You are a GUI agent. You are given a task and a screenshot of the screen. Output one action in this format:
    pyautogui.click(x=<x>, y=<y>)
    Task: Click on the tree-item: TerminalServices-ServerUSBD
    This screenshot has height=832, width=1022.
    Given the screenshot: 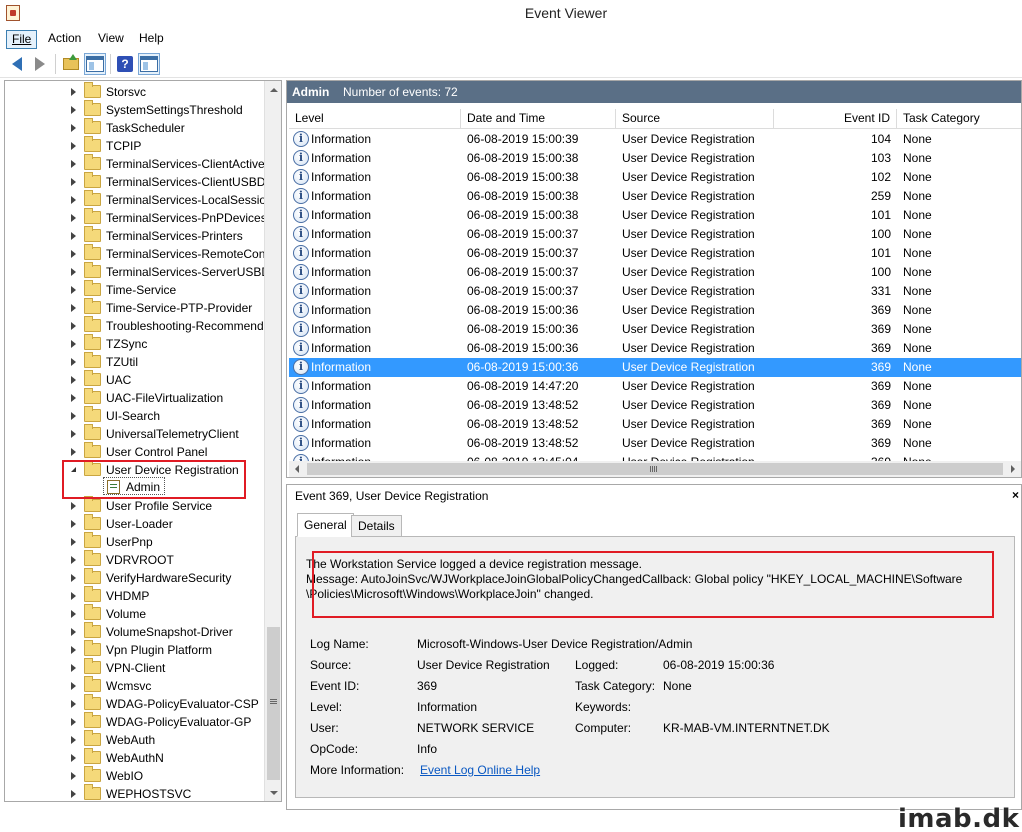 What is the action you would take?
    pyautogui.click(x=137, y=271)
    